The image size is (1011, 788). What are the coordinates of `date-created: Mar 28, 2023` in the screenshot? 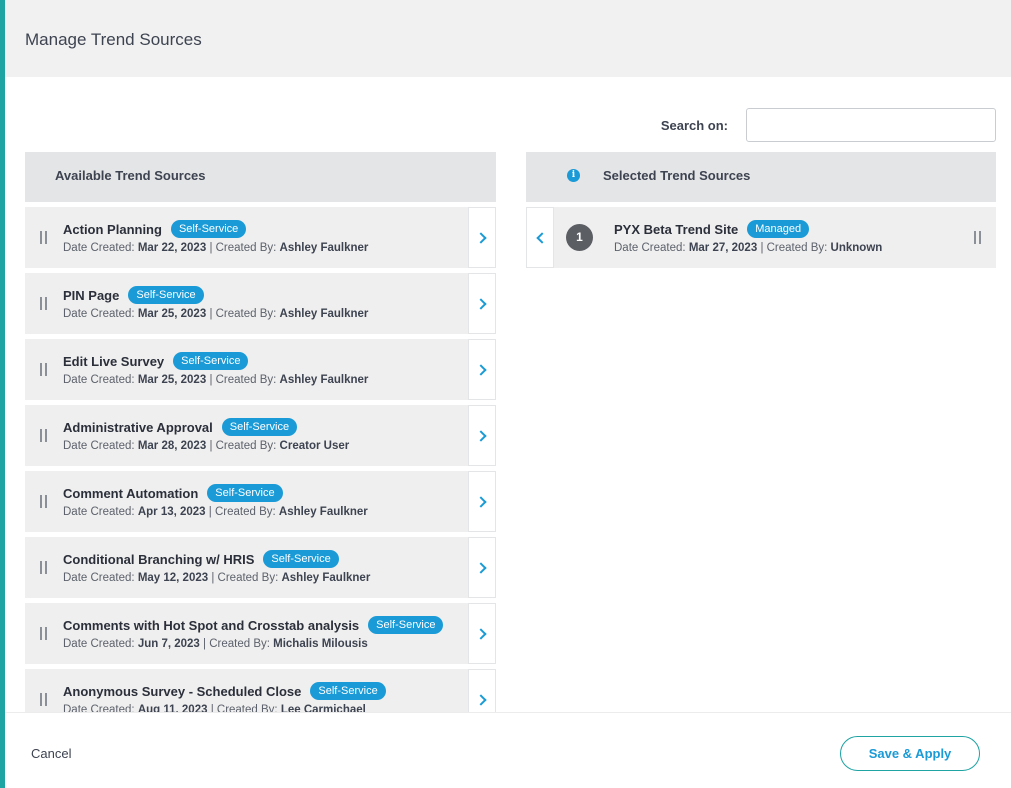 It's located at (172, 446).